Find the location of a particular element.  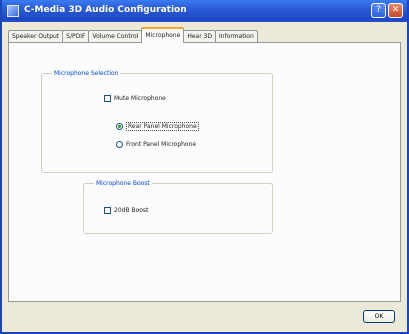

rear-panel-microphone-option: Rear Panel Microphone is located at coordinates (157, 126).